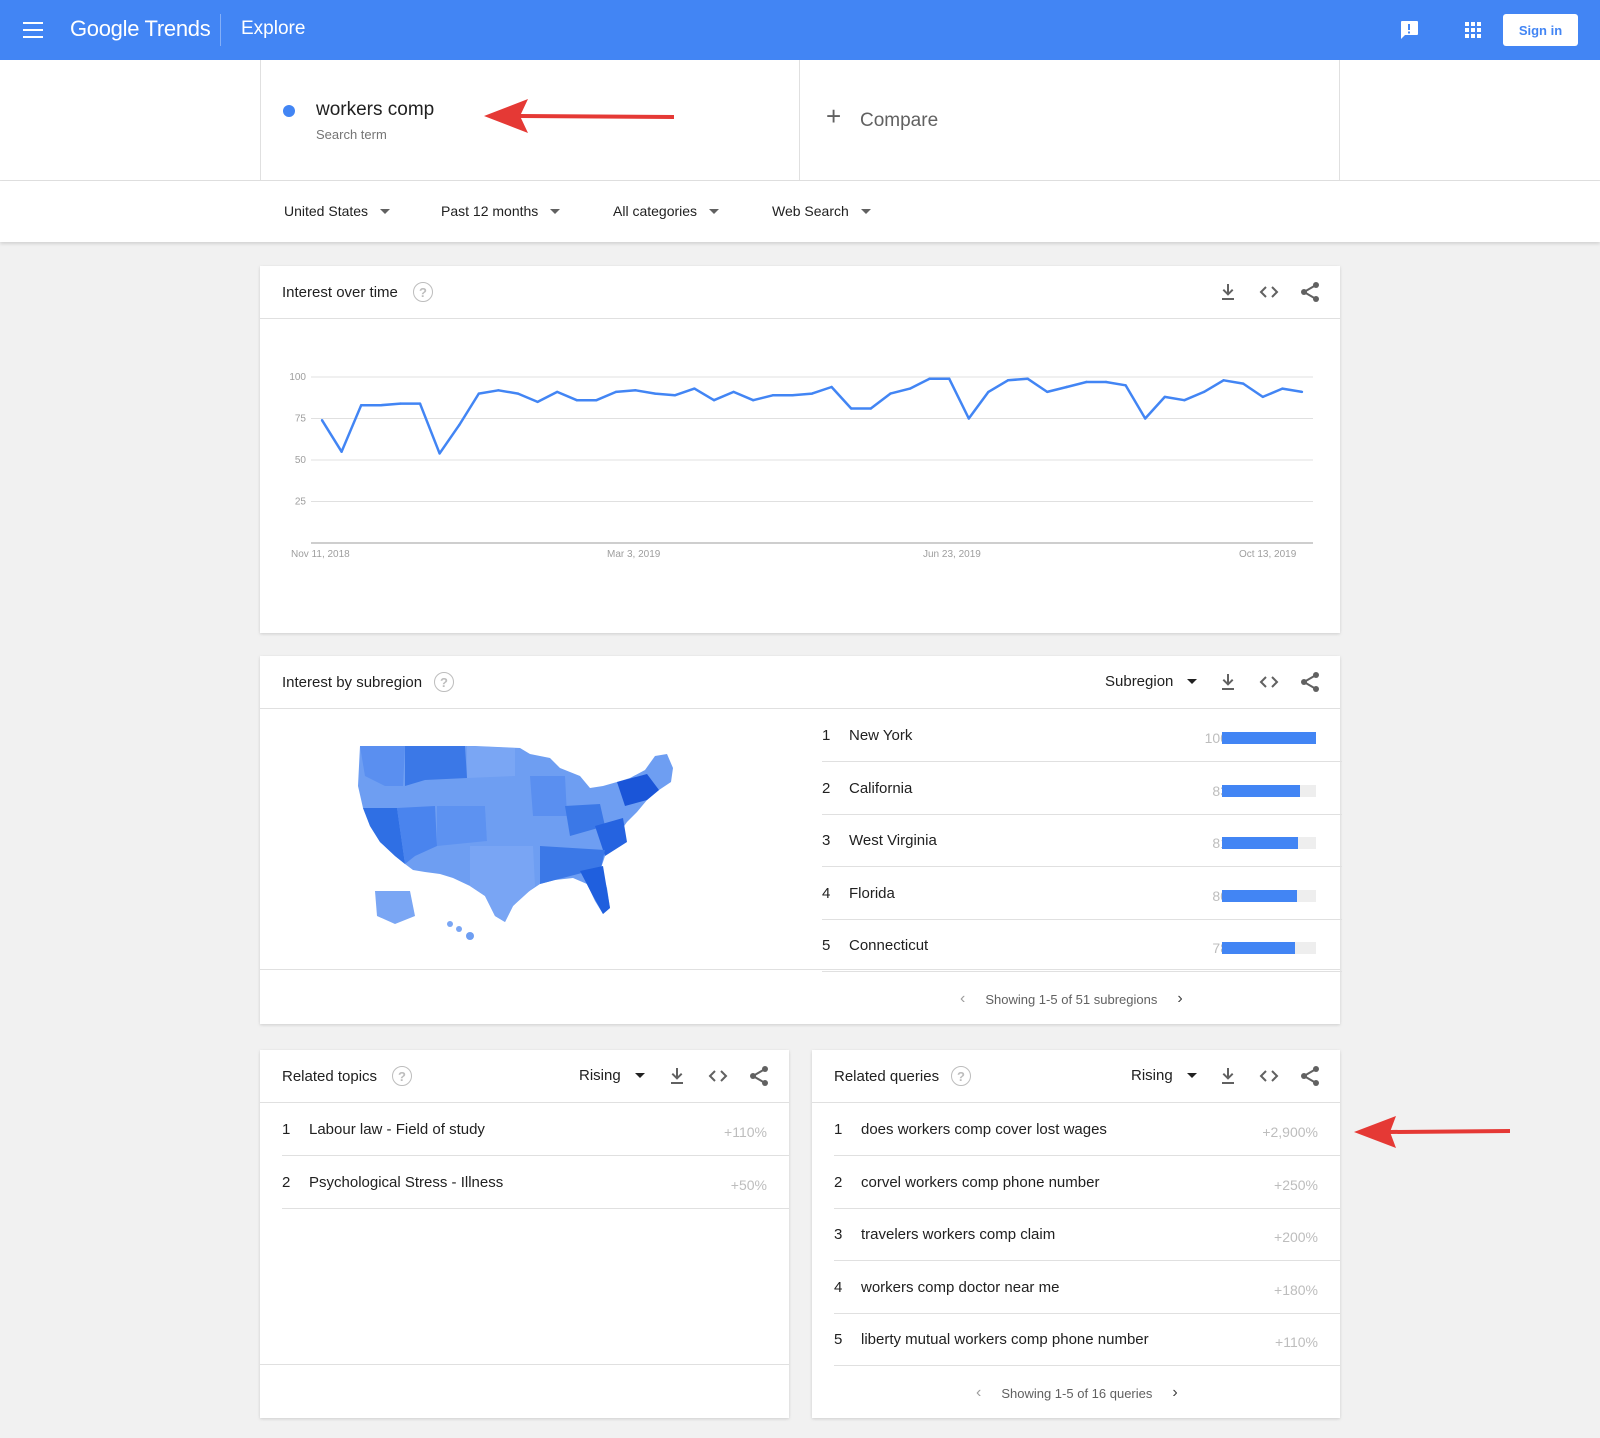  I want to click on related-query-name: travelers workers comp claim, so click(958, 1234).